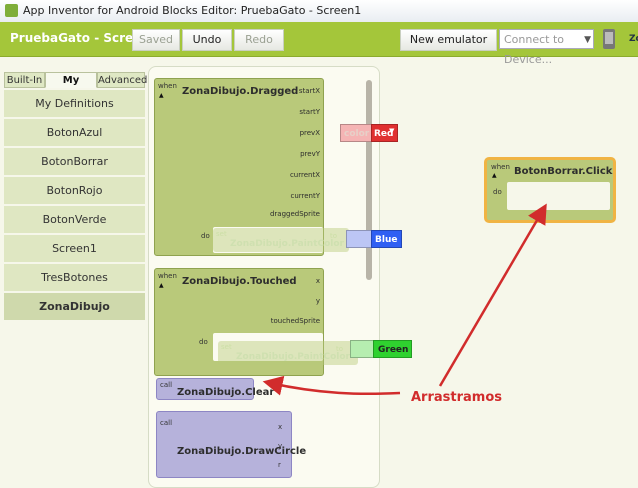 The image size is (638, 488). What do you see at coordinates (331, 385) in the screenshot?
I see `arrow-to-clear` at bounding box center [331, 385].